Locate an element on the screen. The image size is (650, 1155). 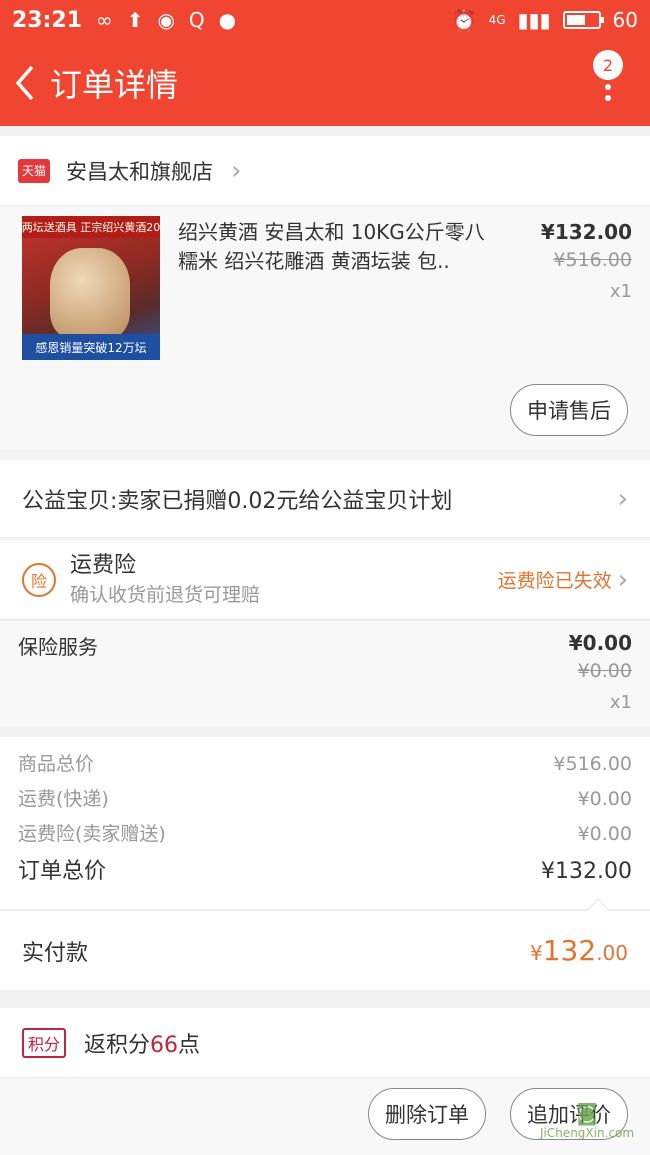
insurance-title: 运费险 is located at coordinates (103, 565).